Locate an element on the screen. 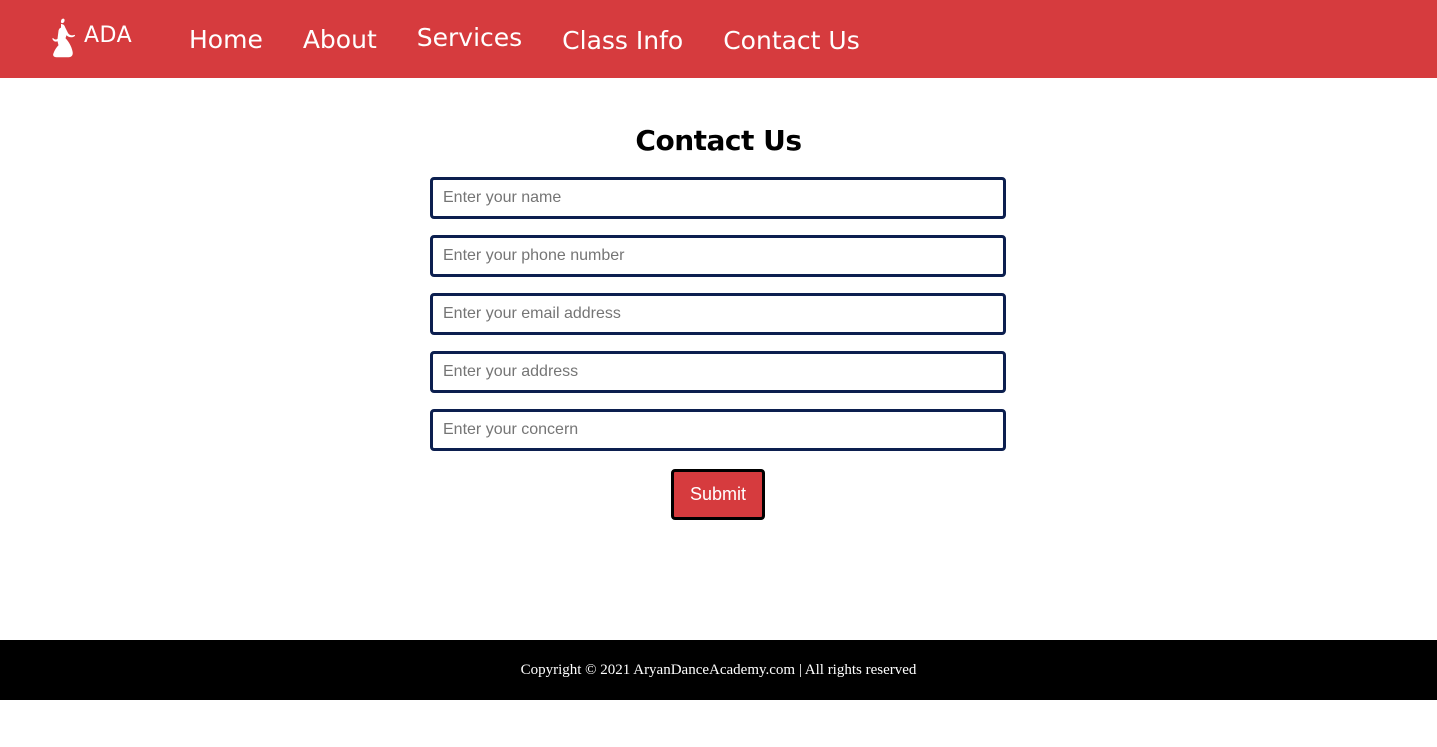 The image size is (1437, 747). concern-input is located at coordinates (718, 430).